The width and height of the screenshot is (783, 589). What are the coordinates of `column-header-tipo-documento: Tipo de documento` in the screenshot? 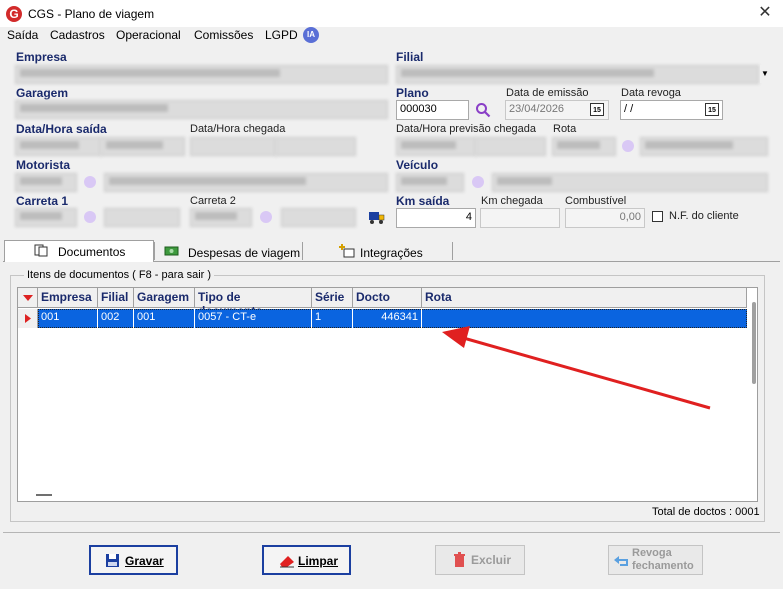 It's located at (253, 303).